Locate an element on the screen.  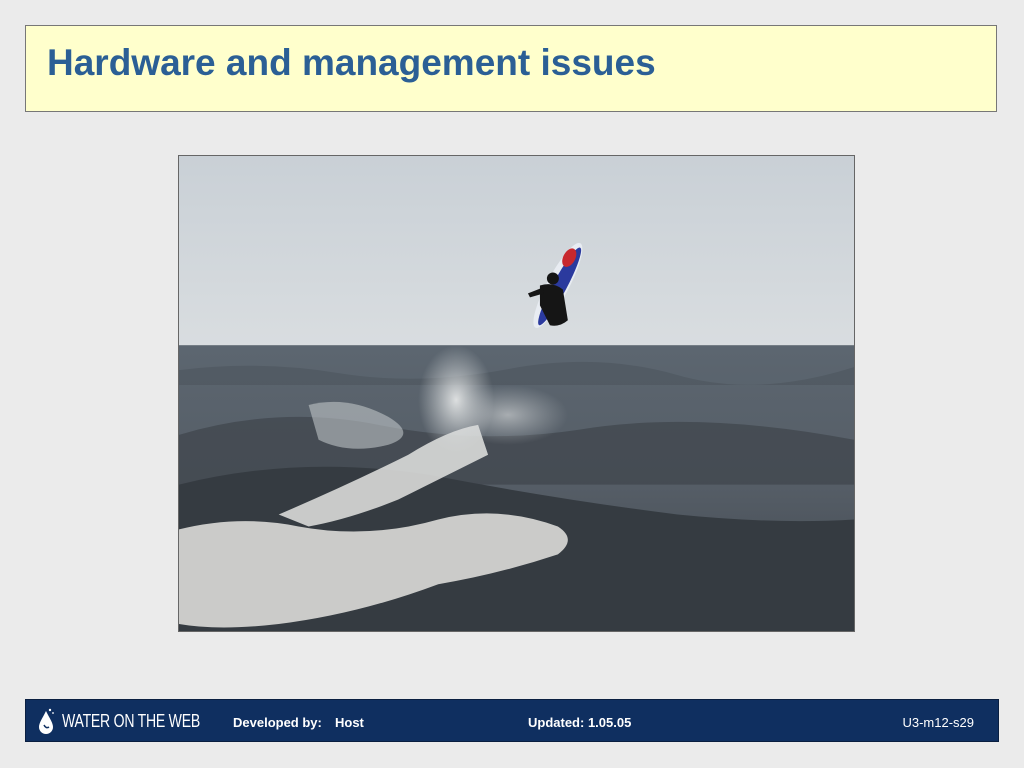
title-box: Hardware and management issues is located at coordinates (511, 68).